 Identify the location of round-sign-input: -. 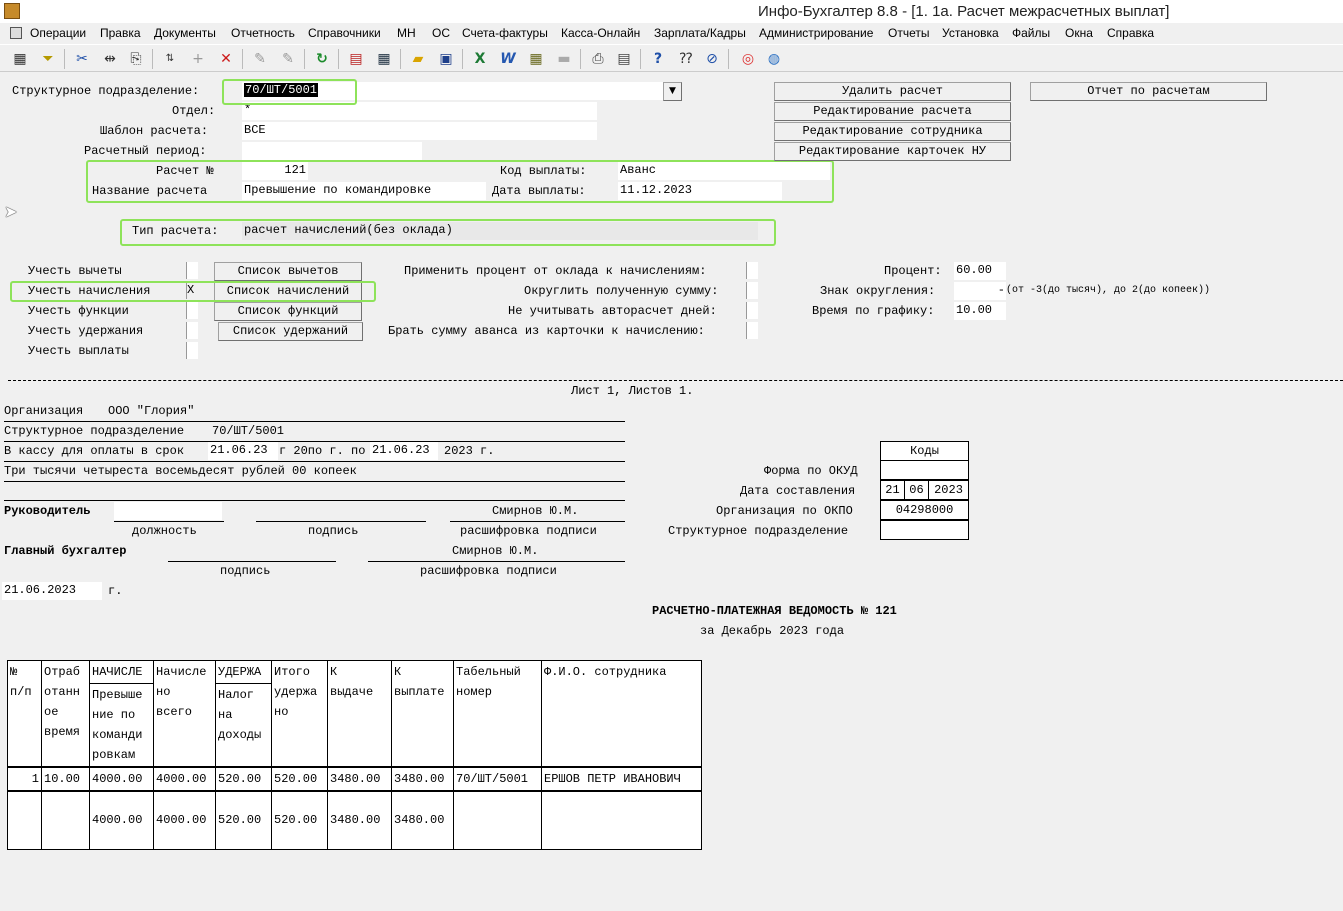
(980, 291).